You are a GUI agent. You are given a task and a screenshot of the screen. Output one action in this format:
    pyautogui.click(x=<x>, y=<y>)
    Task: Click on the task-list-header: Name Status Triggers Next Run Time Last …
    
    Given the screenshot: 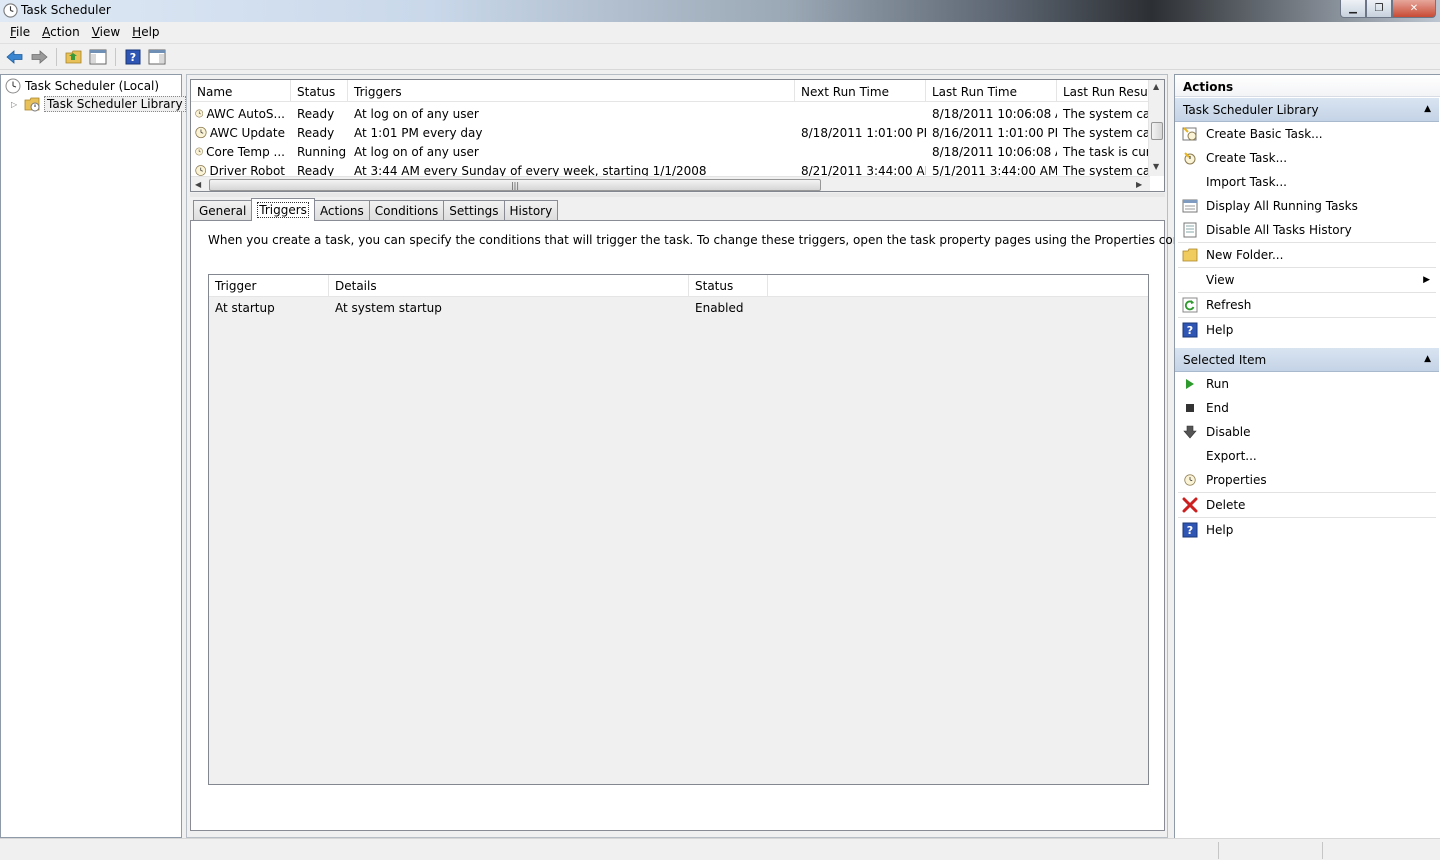 What is the action you would take?
    pyautogui.click(x=671, y=91)
    